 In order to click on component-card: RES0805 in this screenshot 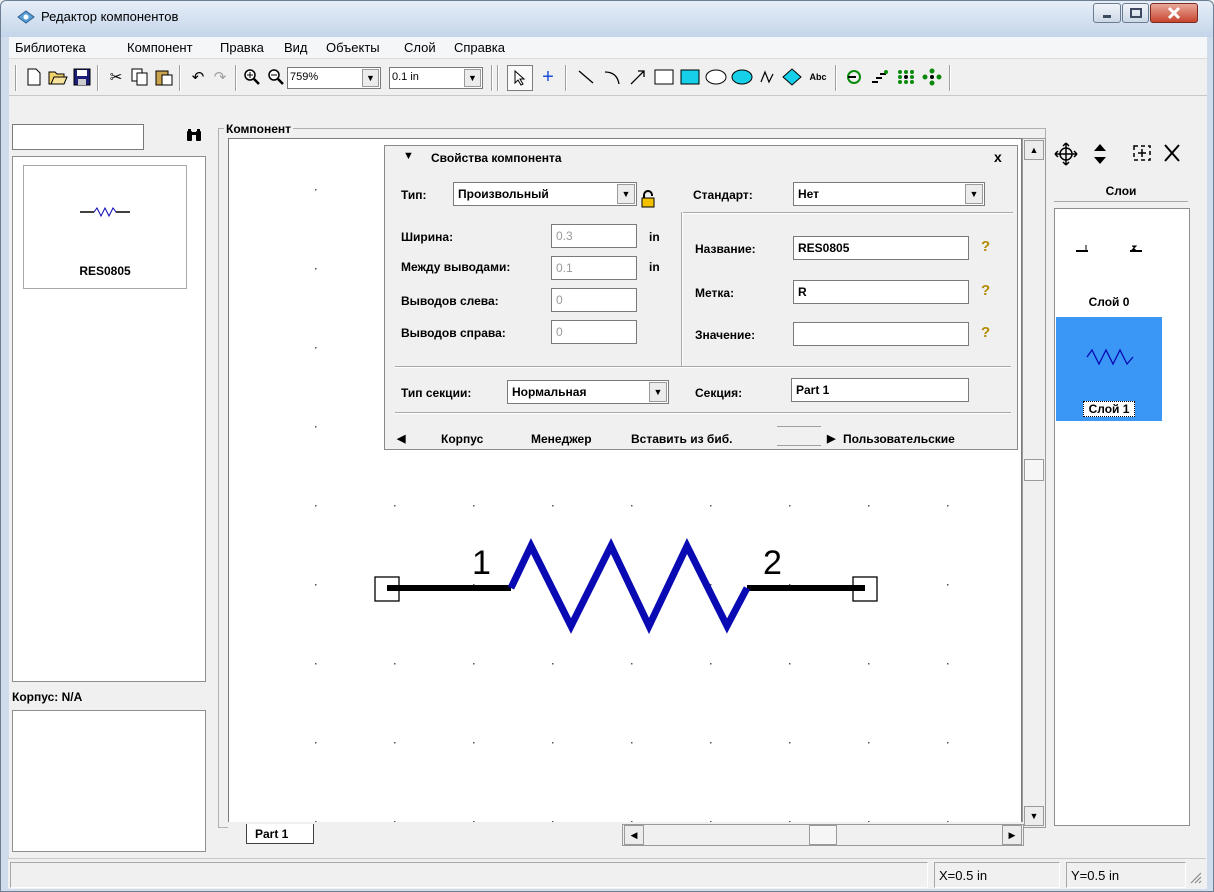, I will do `click(105, 227)`.